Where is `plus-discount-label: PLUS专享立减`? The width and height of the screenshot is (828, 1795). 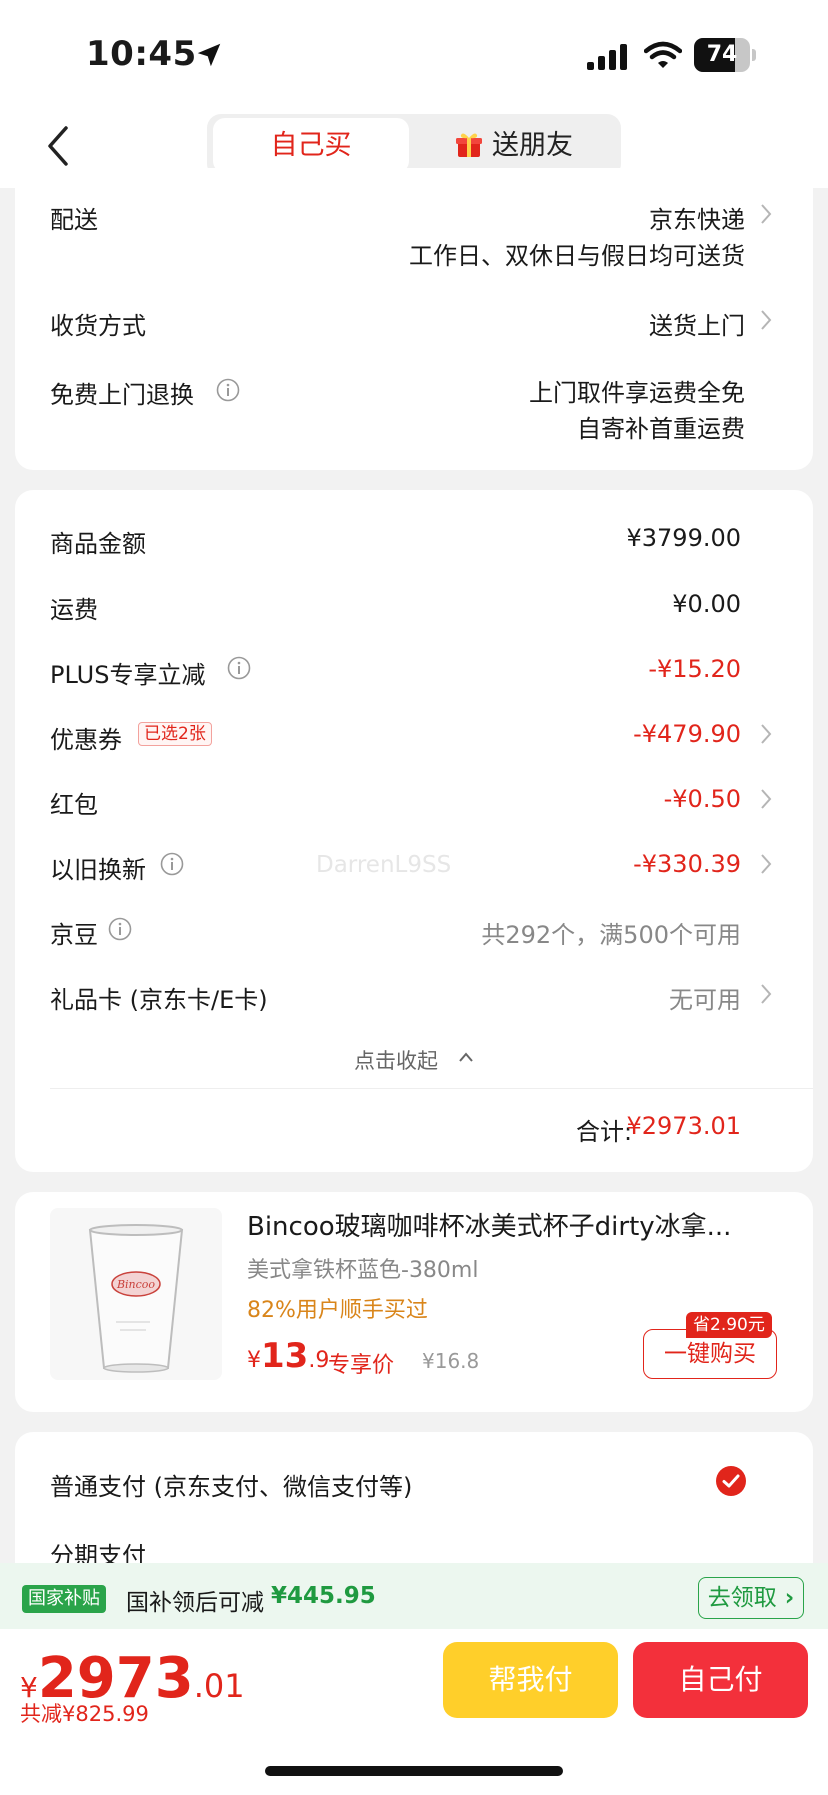
plus-discount-label: PLUS专享立减 is located at coordinates (128, 675).